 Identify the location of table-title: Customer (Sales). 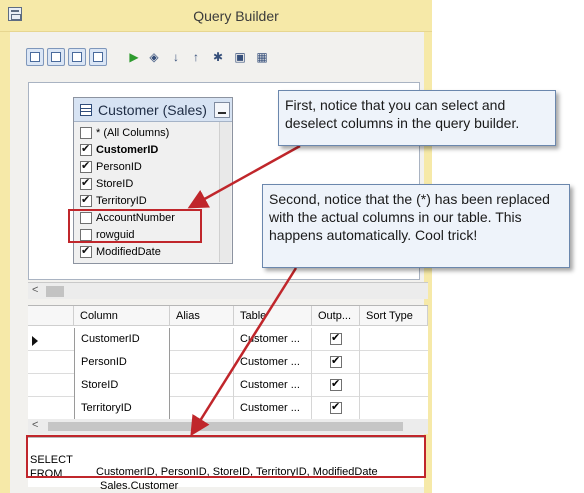
(152, 110).